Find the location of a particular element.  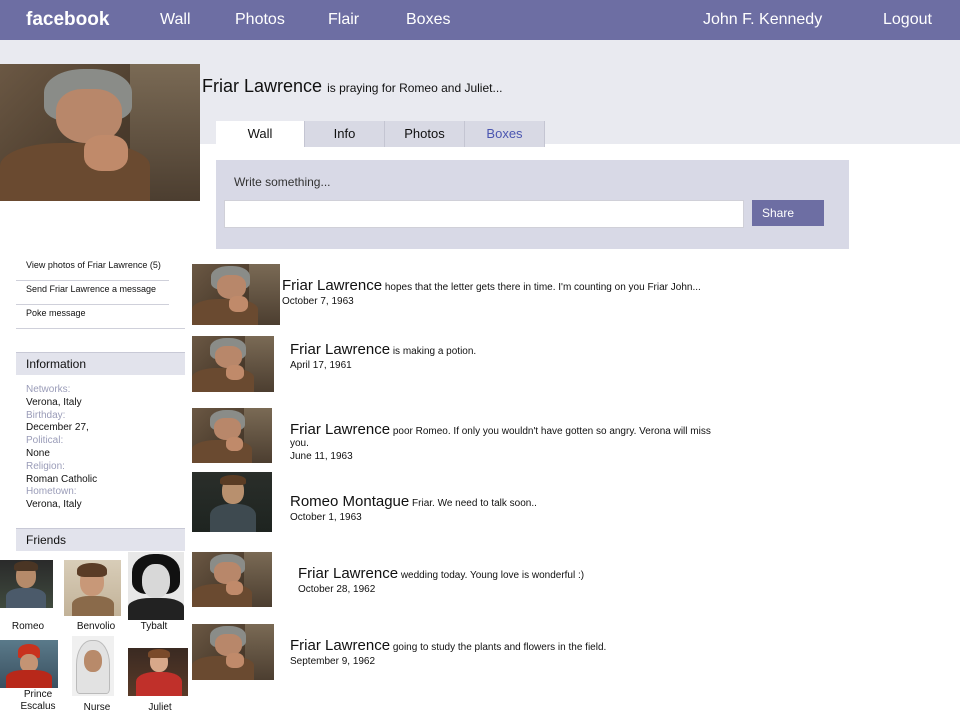

post-date: June 11, 1963 is located at coordinates (321, 456).